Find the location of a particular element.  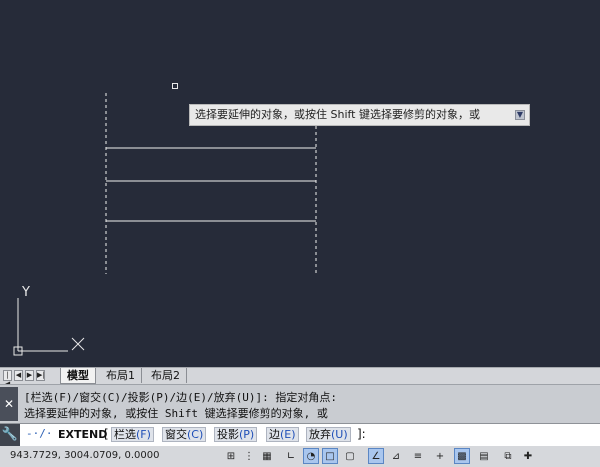

layout-tab-bar: |◀ ◀ ▶ ▶| 模型 布局1 布局2 is located at coordinates (300, 377).